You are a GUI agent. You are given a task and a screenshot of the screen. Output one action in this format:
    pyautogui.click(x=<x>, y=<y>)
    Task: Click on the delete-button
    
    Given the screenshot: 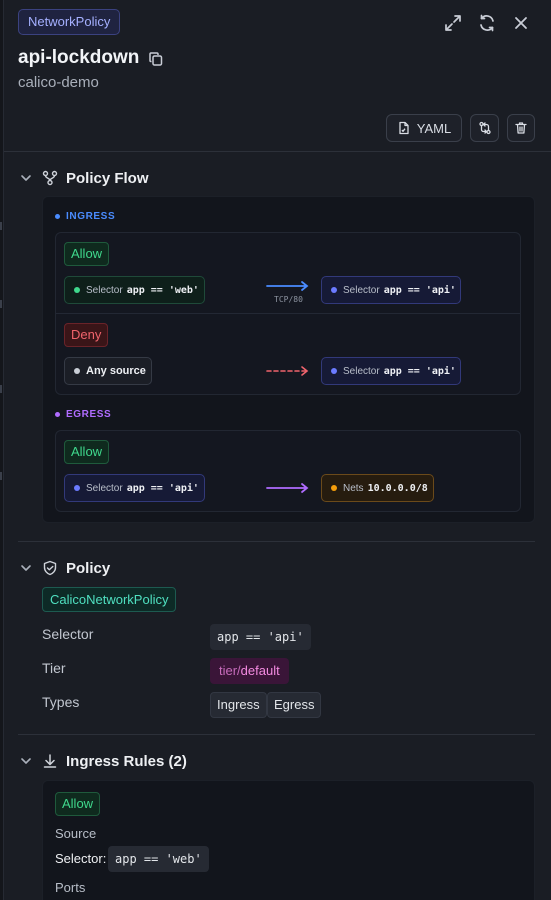 What is the action you would take?
    pyautogui.click(x=521, y=128)
    